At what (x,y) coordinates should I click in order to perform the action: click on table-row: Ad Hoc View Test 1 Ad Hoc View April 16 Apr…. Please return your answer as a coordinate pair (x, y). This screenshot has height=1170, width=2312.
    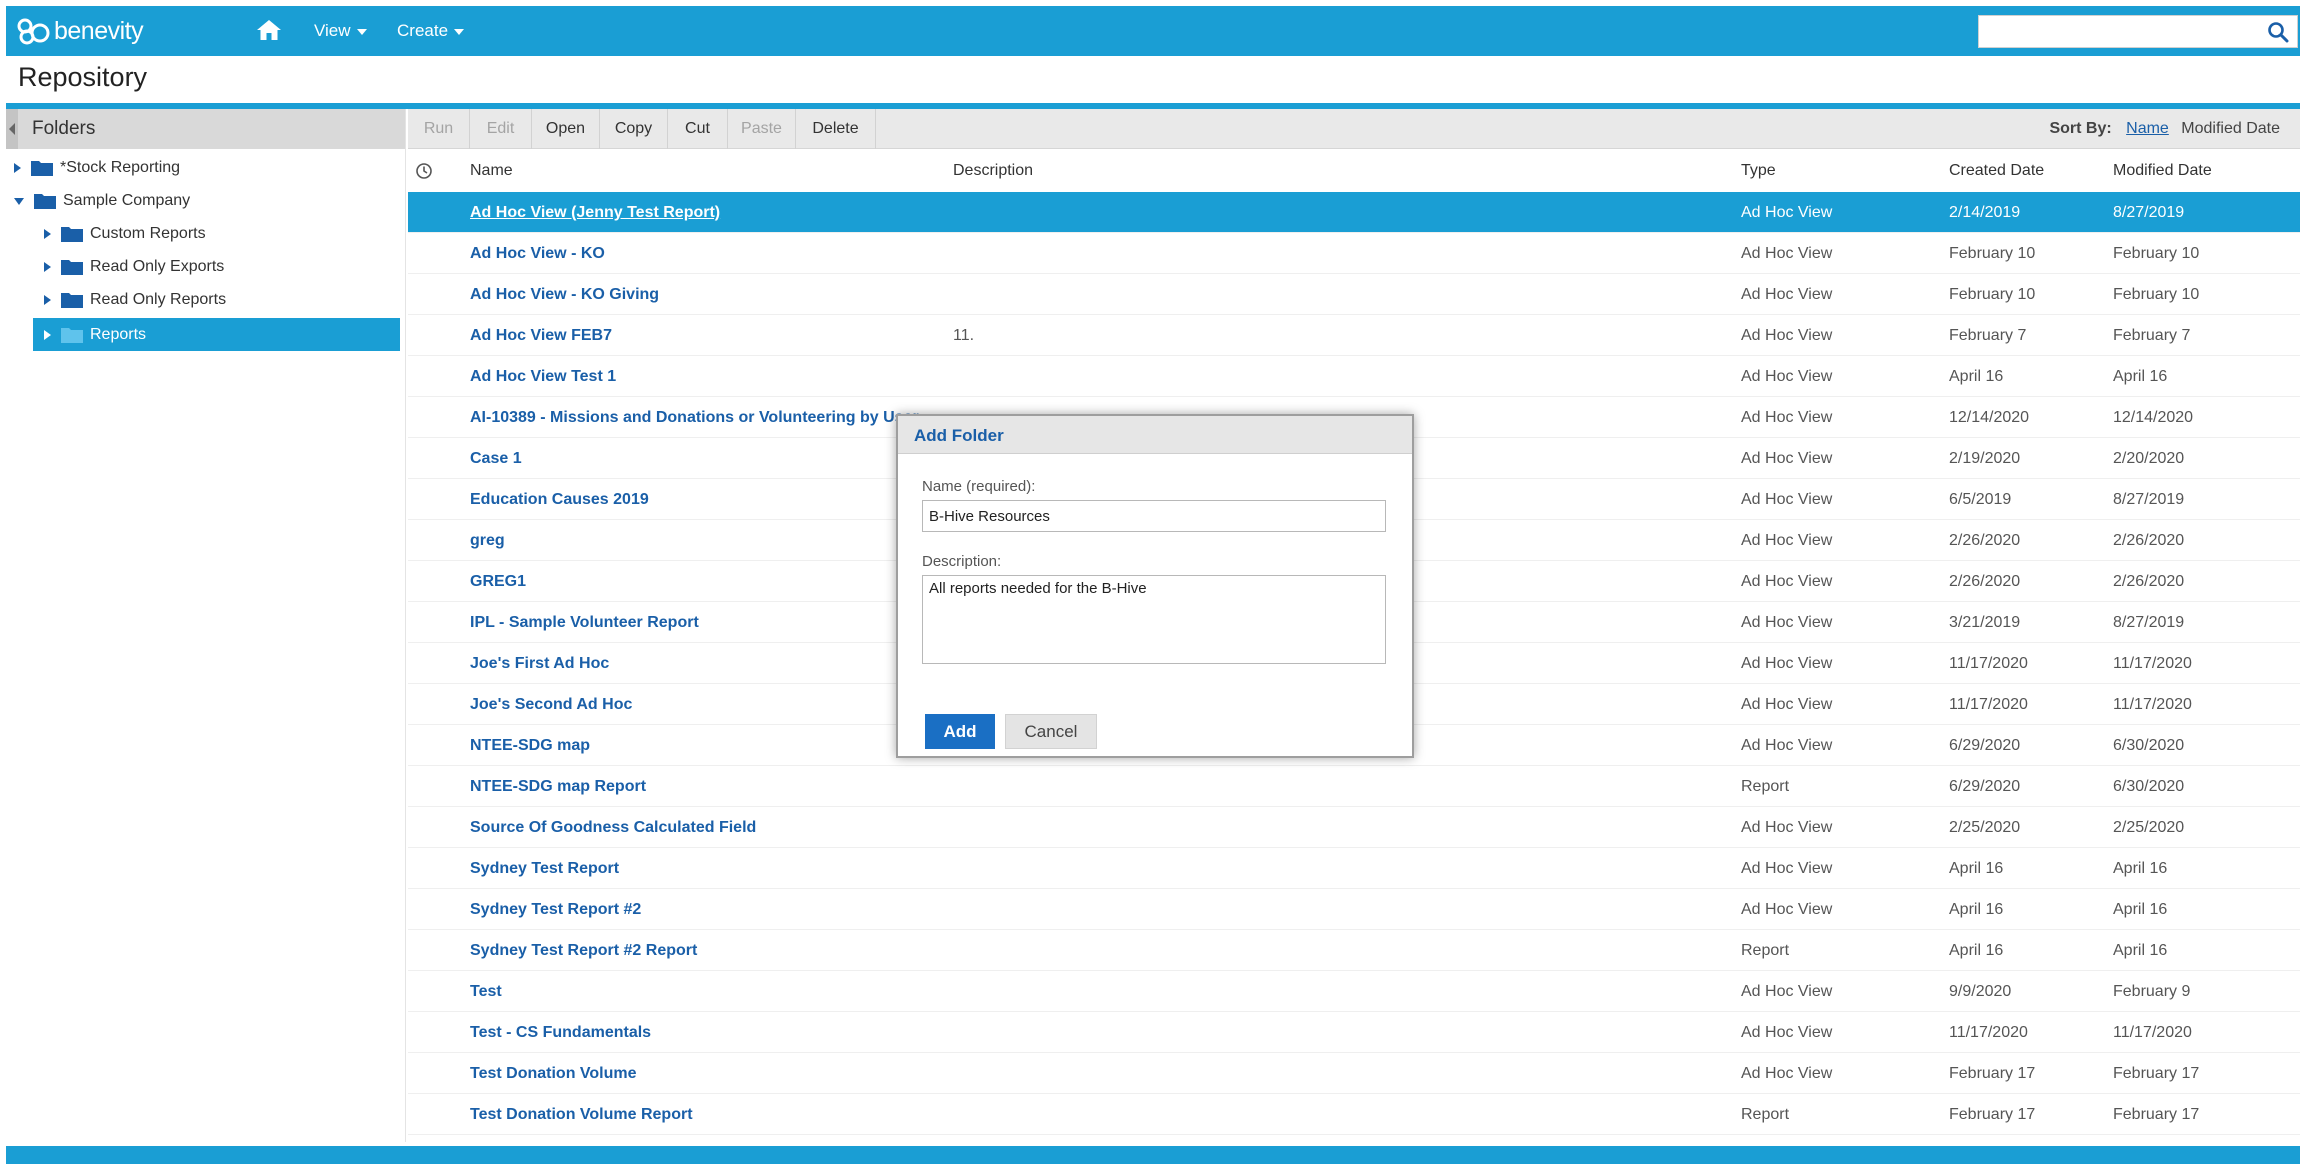
    Looking at the image, I should click on (1354, 376).